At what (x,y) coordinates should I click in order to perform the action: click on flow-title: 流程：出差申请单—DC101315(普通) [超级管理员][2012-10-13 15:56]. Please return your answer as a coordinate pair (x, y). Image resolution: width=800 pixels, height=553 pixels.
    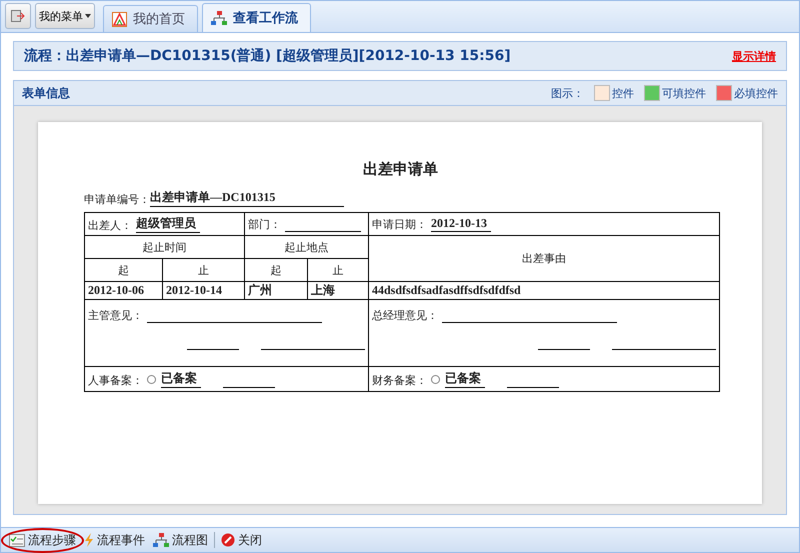
    Looking at the image, I should click on (267, 56).